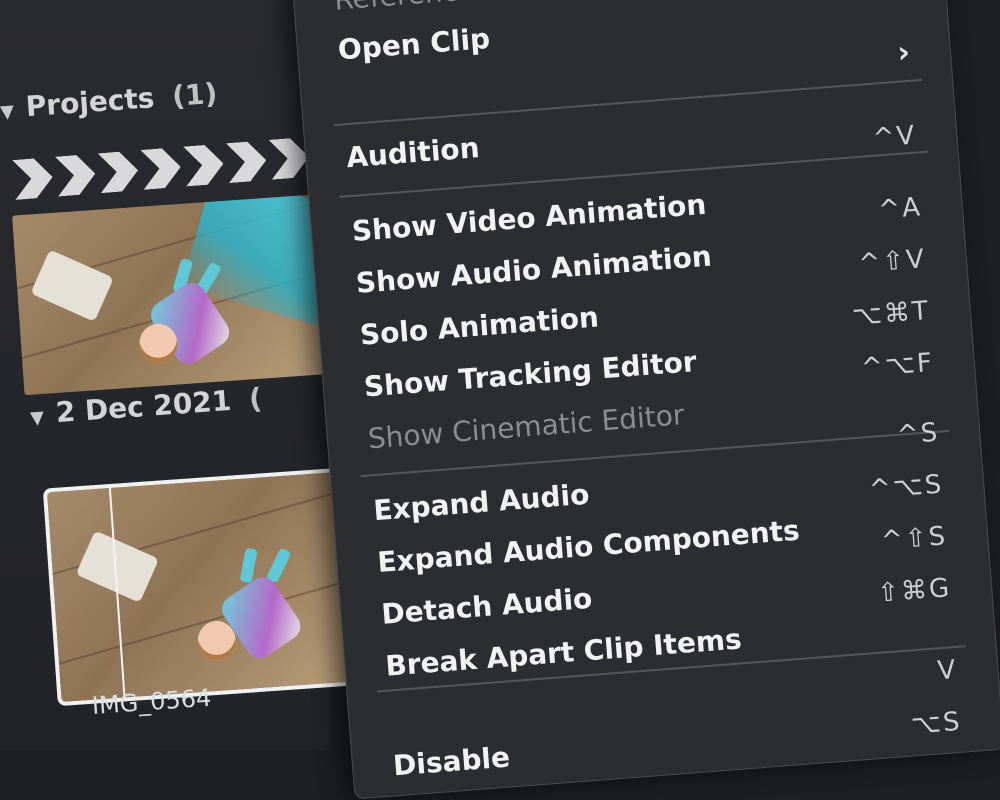 This screenshot has height=800, width=1000. What do you see at coordinates (906, 487) in the screenshot?
I see `menu-item-shortcut: ^⌥S` at bounding box center [906, 487].